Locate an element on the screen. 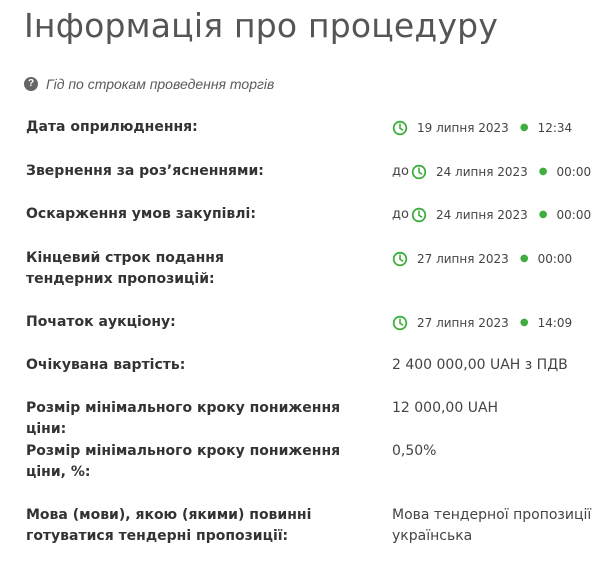 This screenshot has height=561, width=616. row-label: Очікувана вартість: is located at coordinates (106, 365).